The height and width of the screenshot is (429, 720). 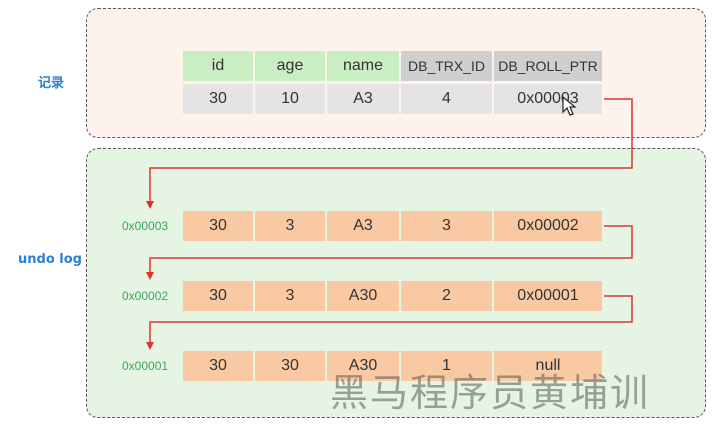 What do you see at coordinates (490, 393) in the screenshot?
I see `watermark: 黑马程序员黄埔训` at bounding box center [490, 393].